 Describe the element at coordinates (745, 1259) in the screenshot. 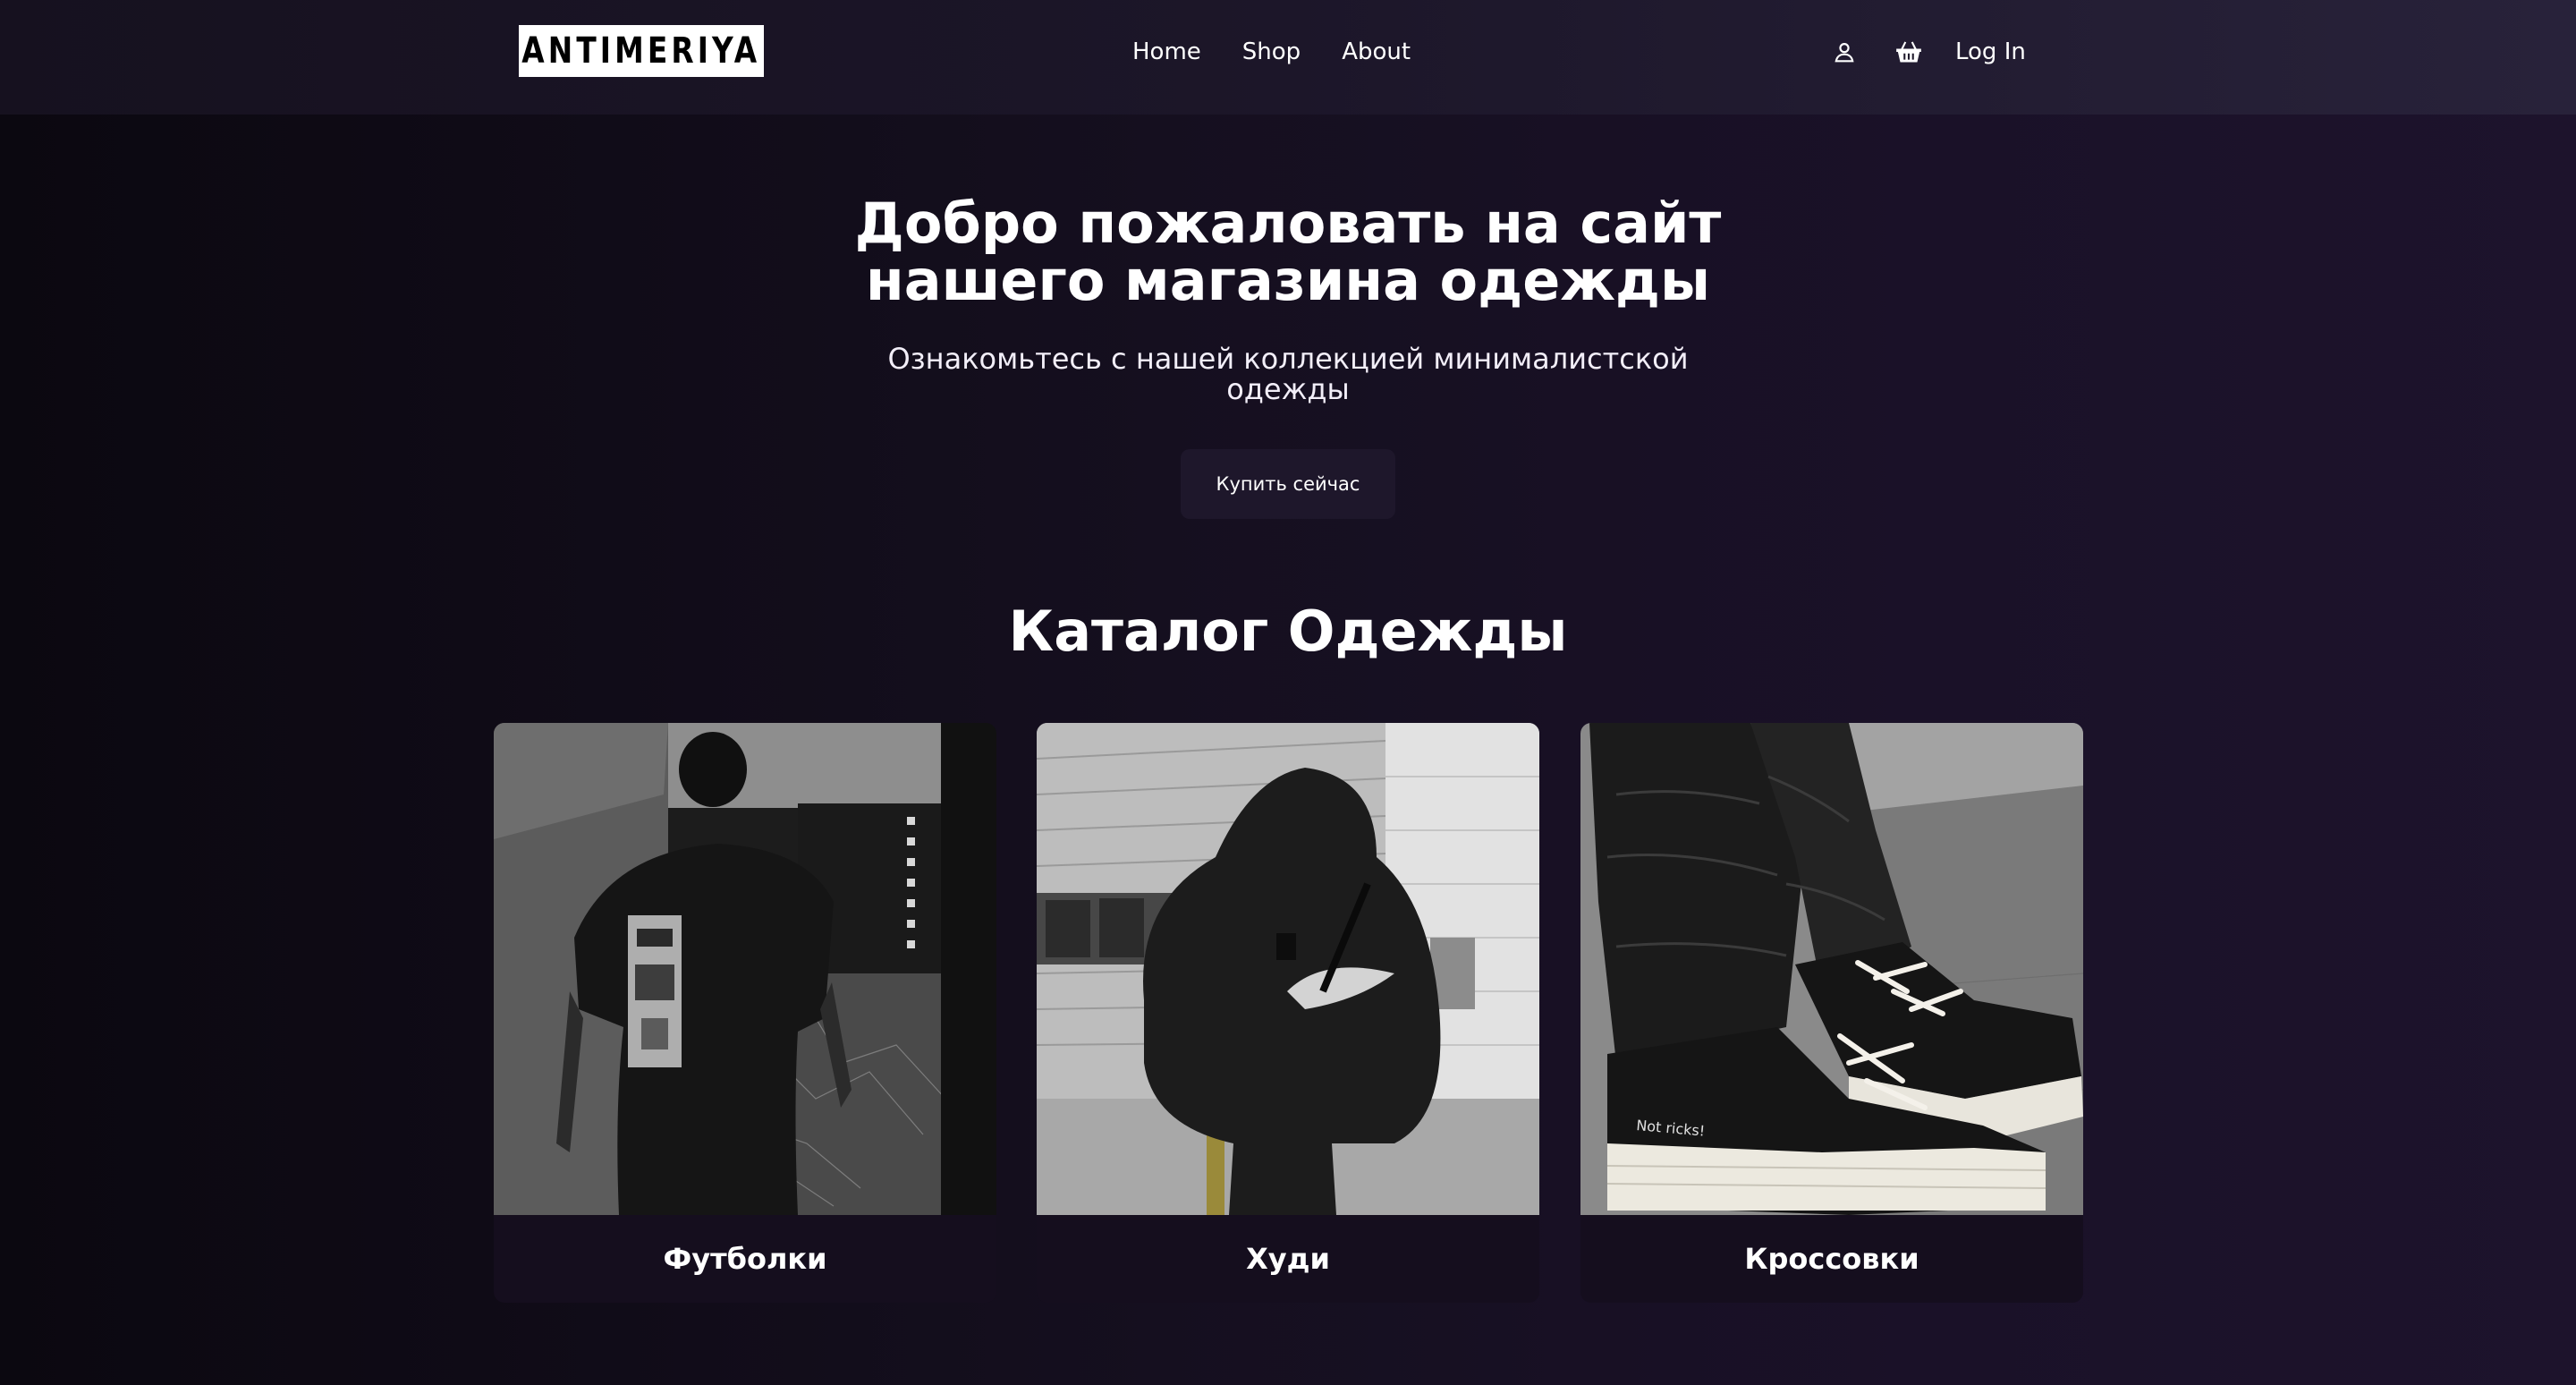

I see `tshirts-label: Футболки` at that location.